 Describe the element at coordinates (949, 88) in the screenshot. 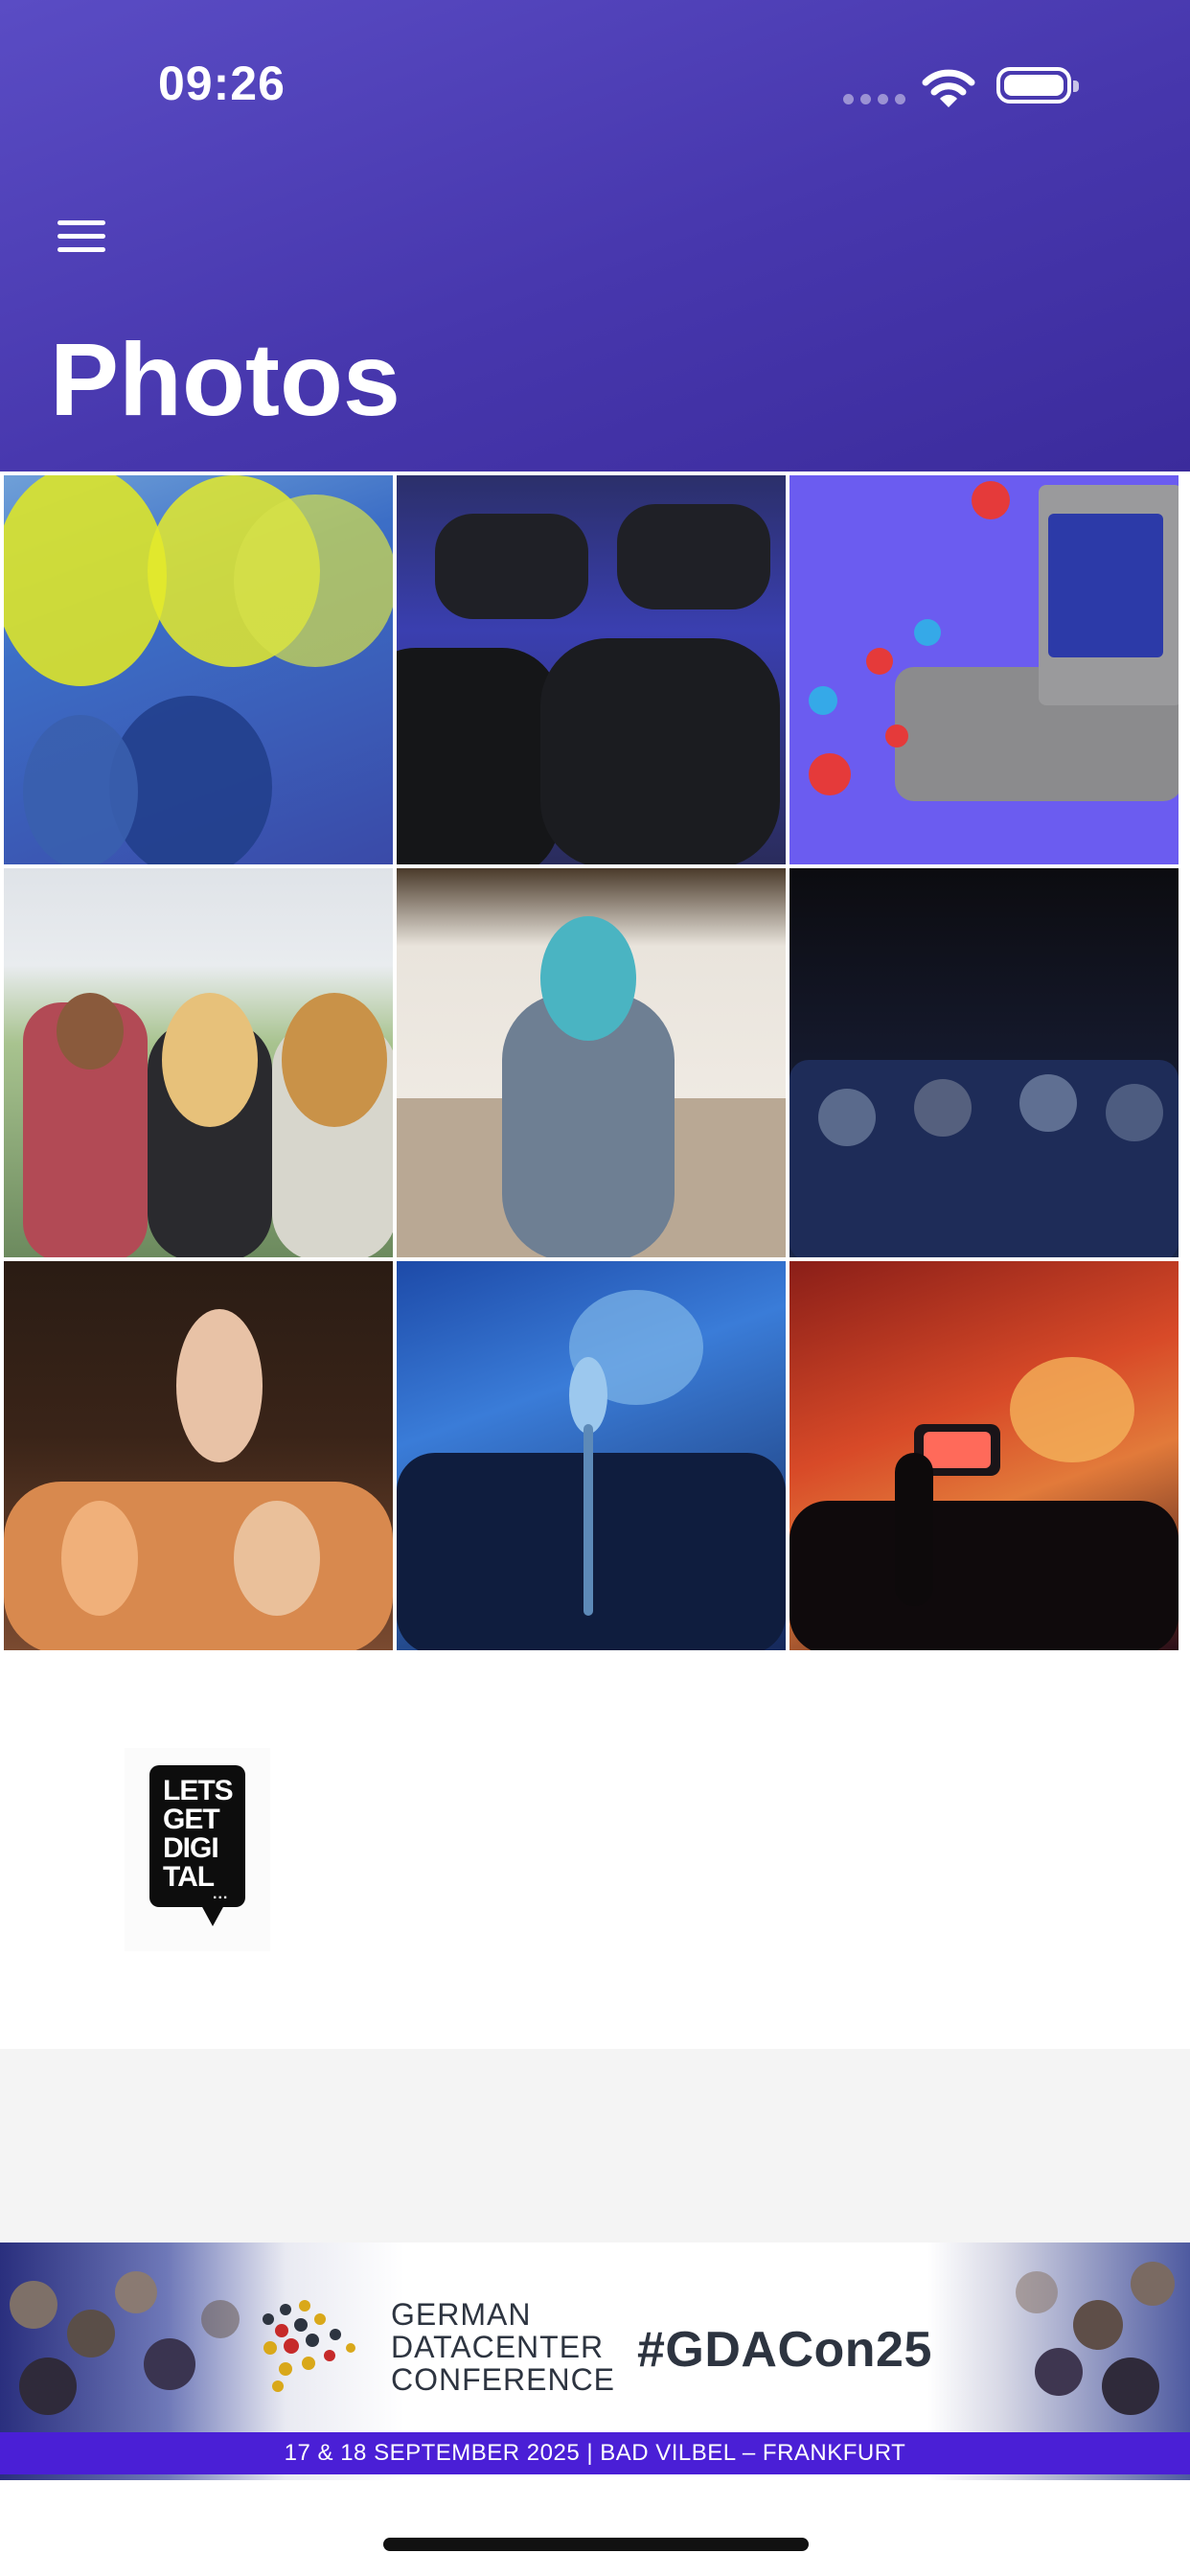

I see `wifi-icon` at that location.